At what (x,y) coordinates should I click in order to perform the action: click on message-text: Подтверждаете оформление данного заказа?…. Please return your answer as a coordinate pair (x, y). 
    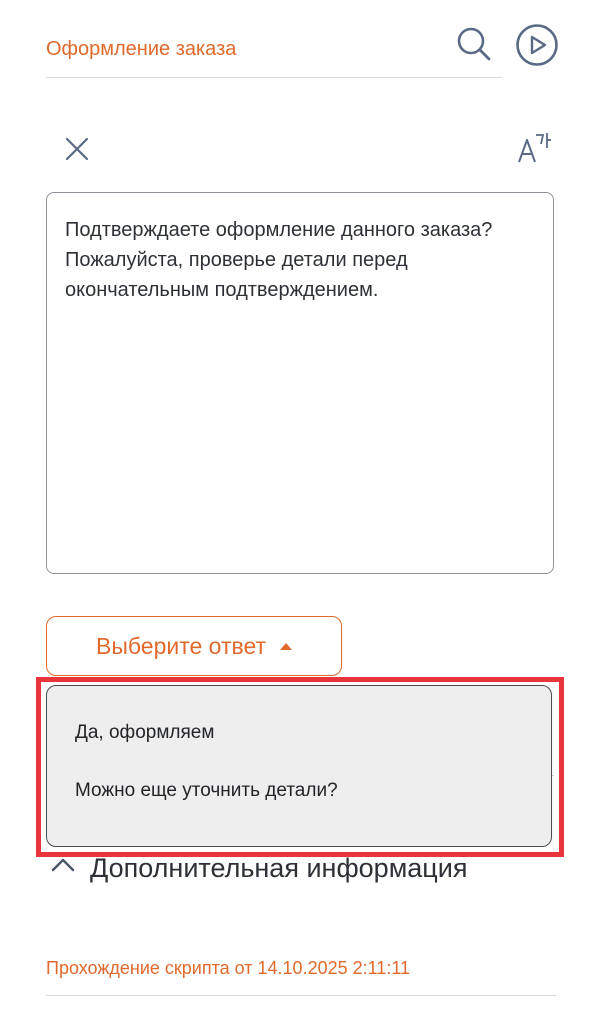
    Looking at the image, I should click on (279, 260).